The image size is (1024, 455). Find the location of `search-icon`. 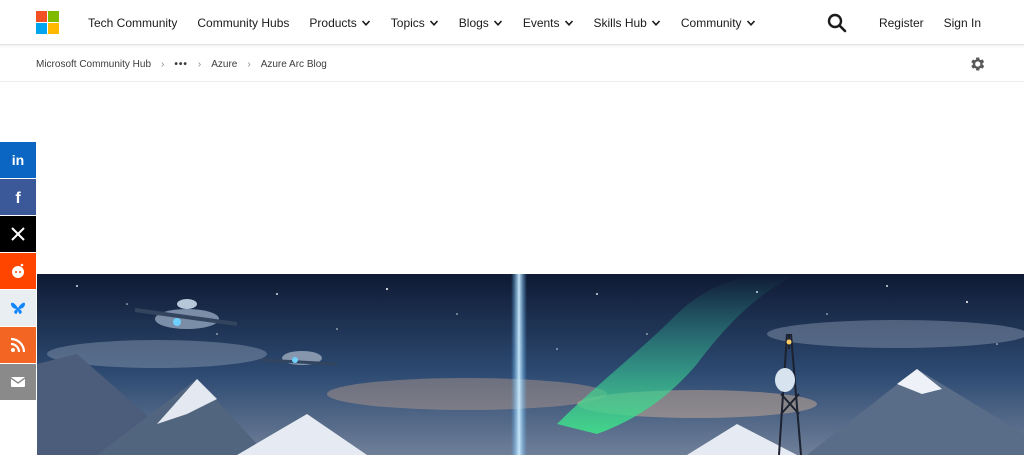

search-icon is located at coordinates (837, 23).